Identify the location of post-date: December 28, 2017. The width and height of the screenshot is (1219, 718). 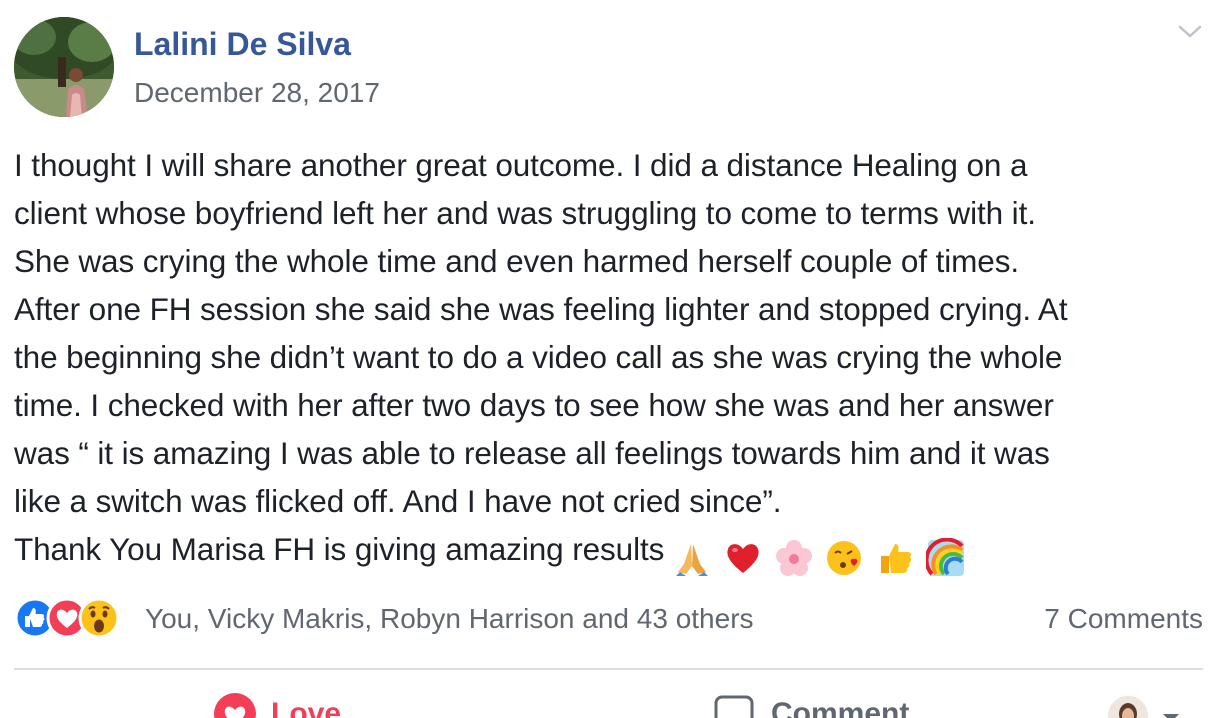
(257, 93).